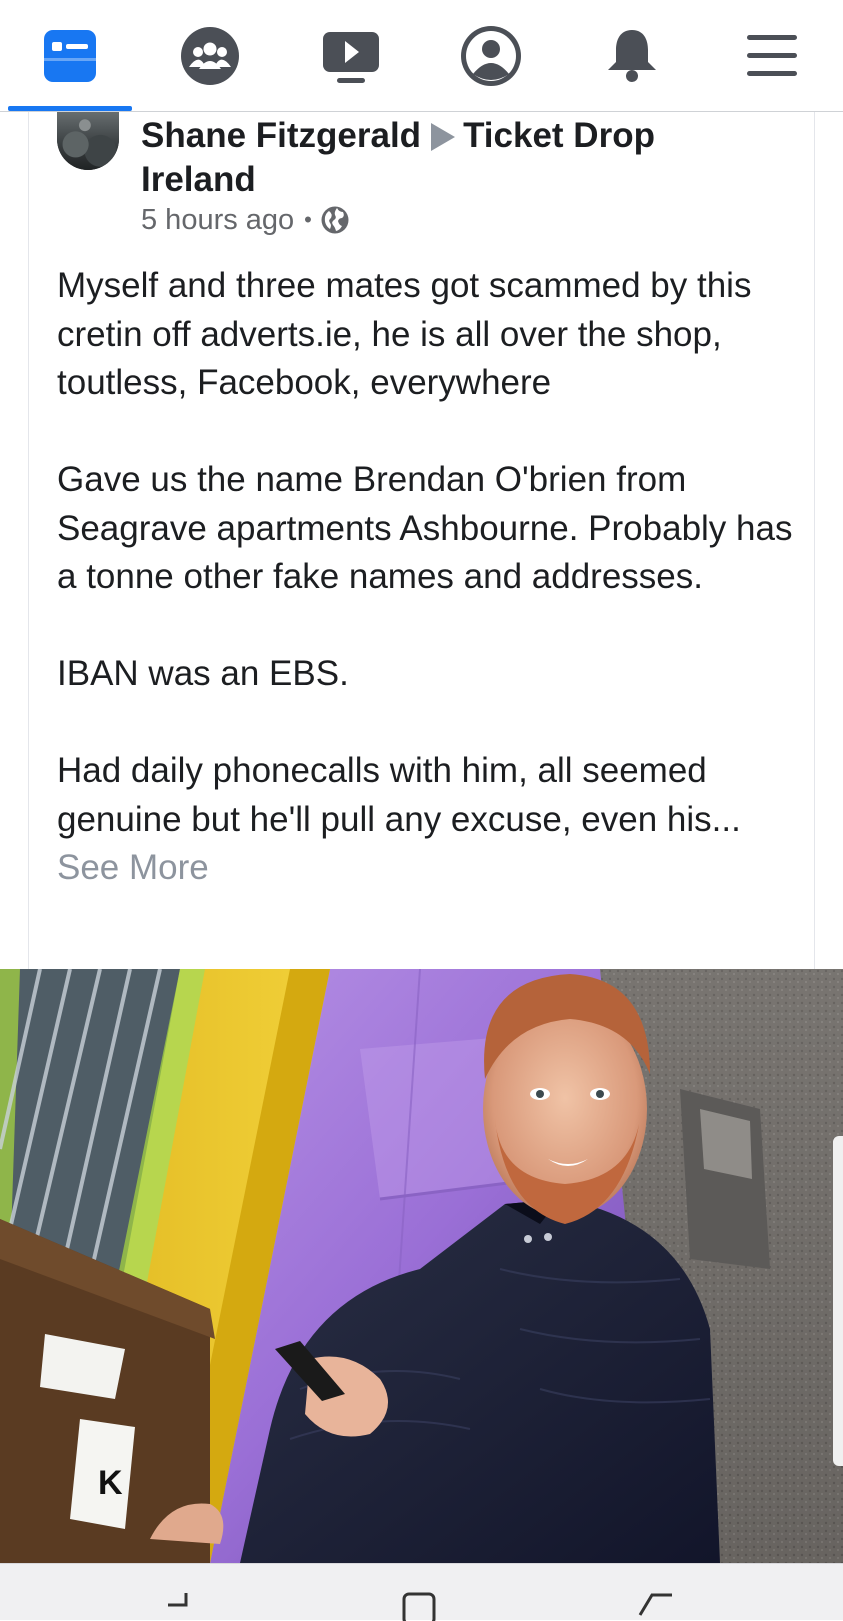 This screenshot has width=843, height=1621. Describe the element at coordinates (419, 1606) in the screenshot. I see `home-icon` at that location.